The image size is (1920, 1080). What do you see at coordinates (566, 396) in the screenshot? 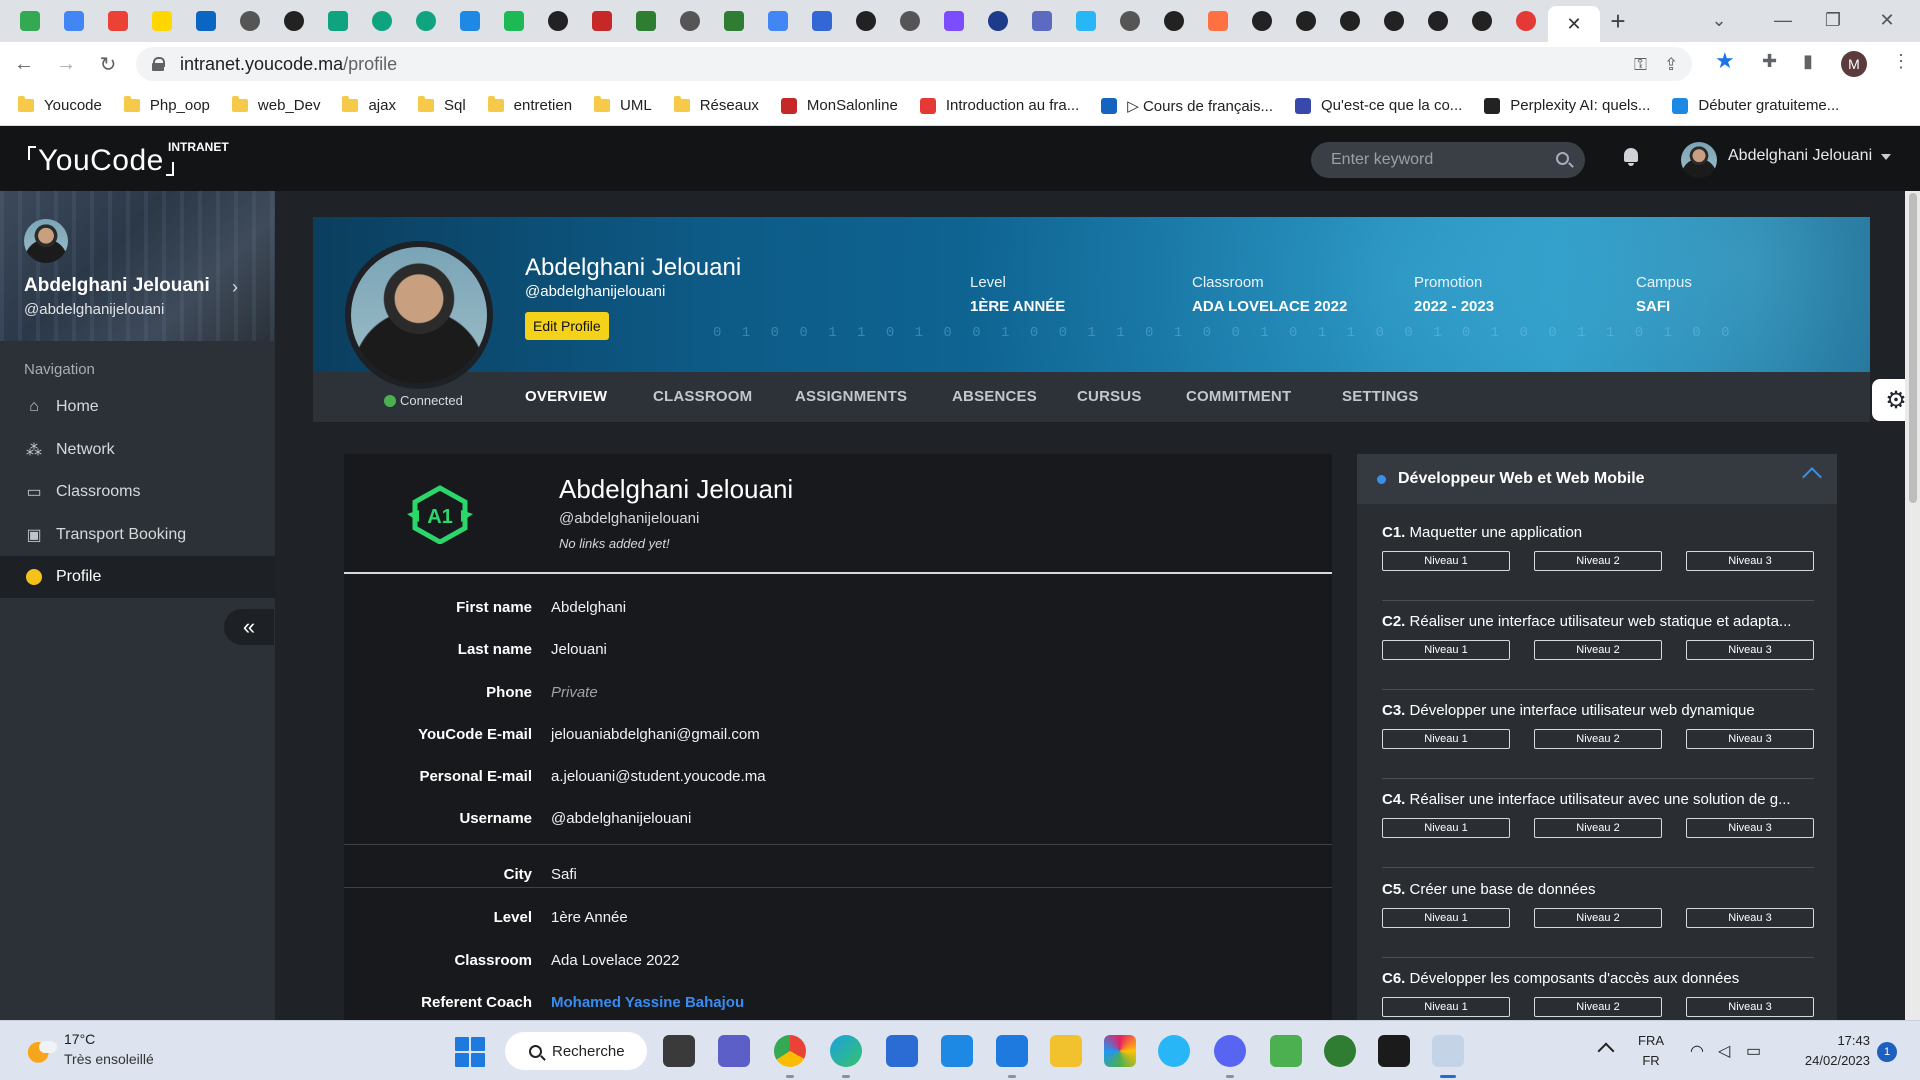
I see `tab-overview: OVERVIEW` at bounding box center [566, 396].